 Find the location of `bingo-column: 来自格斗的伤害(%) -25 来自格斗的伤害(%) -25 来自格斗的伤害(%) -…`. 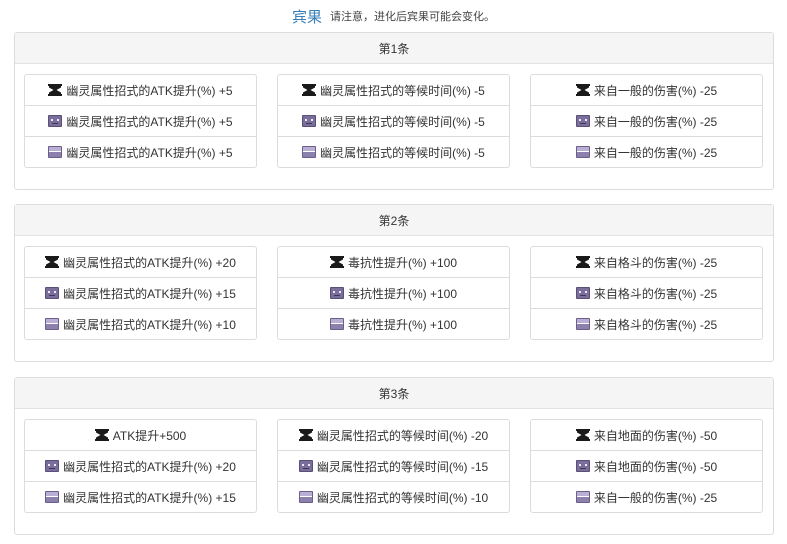

bingo-column: 来自格斗的伤害(%) -25 来自格斗的伤害(%) -25 来自格斗的伤害(%) -… is located at coordinates (646, 293).